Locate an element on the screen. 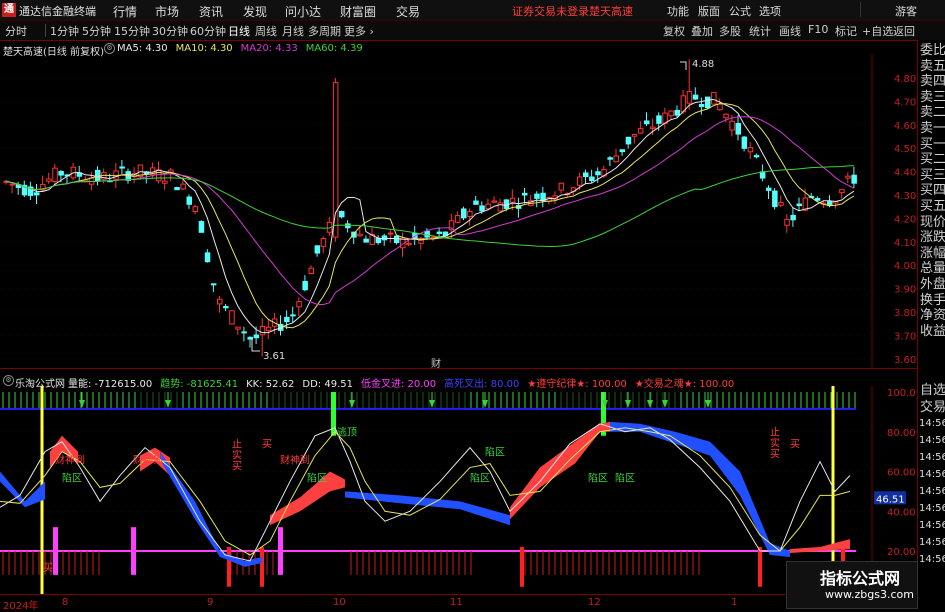 Image resolution: width=945 pixels, height=612 pixels. ma-values: MA5: 4.30 MA10: 4.30 MA20: 4.33 MA60: 4.39 is located at coordinates (244, 48).